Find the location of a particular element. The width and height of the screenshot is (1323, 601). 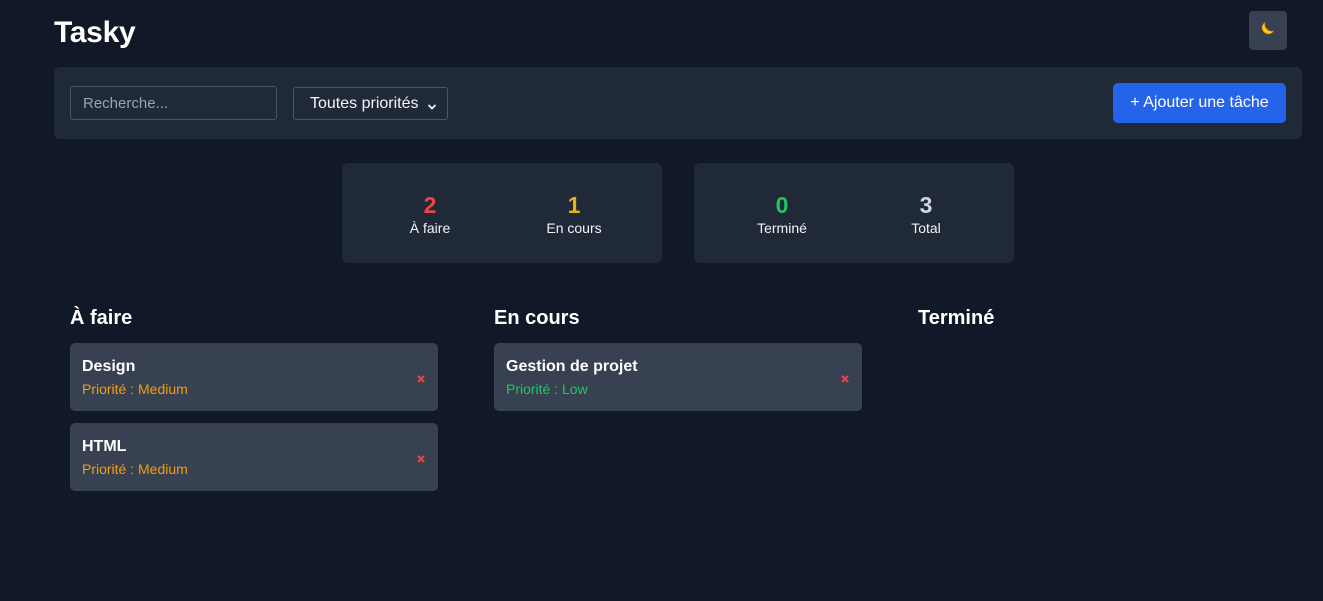

theme-toggle-button is located at coordinates (1268, 30).